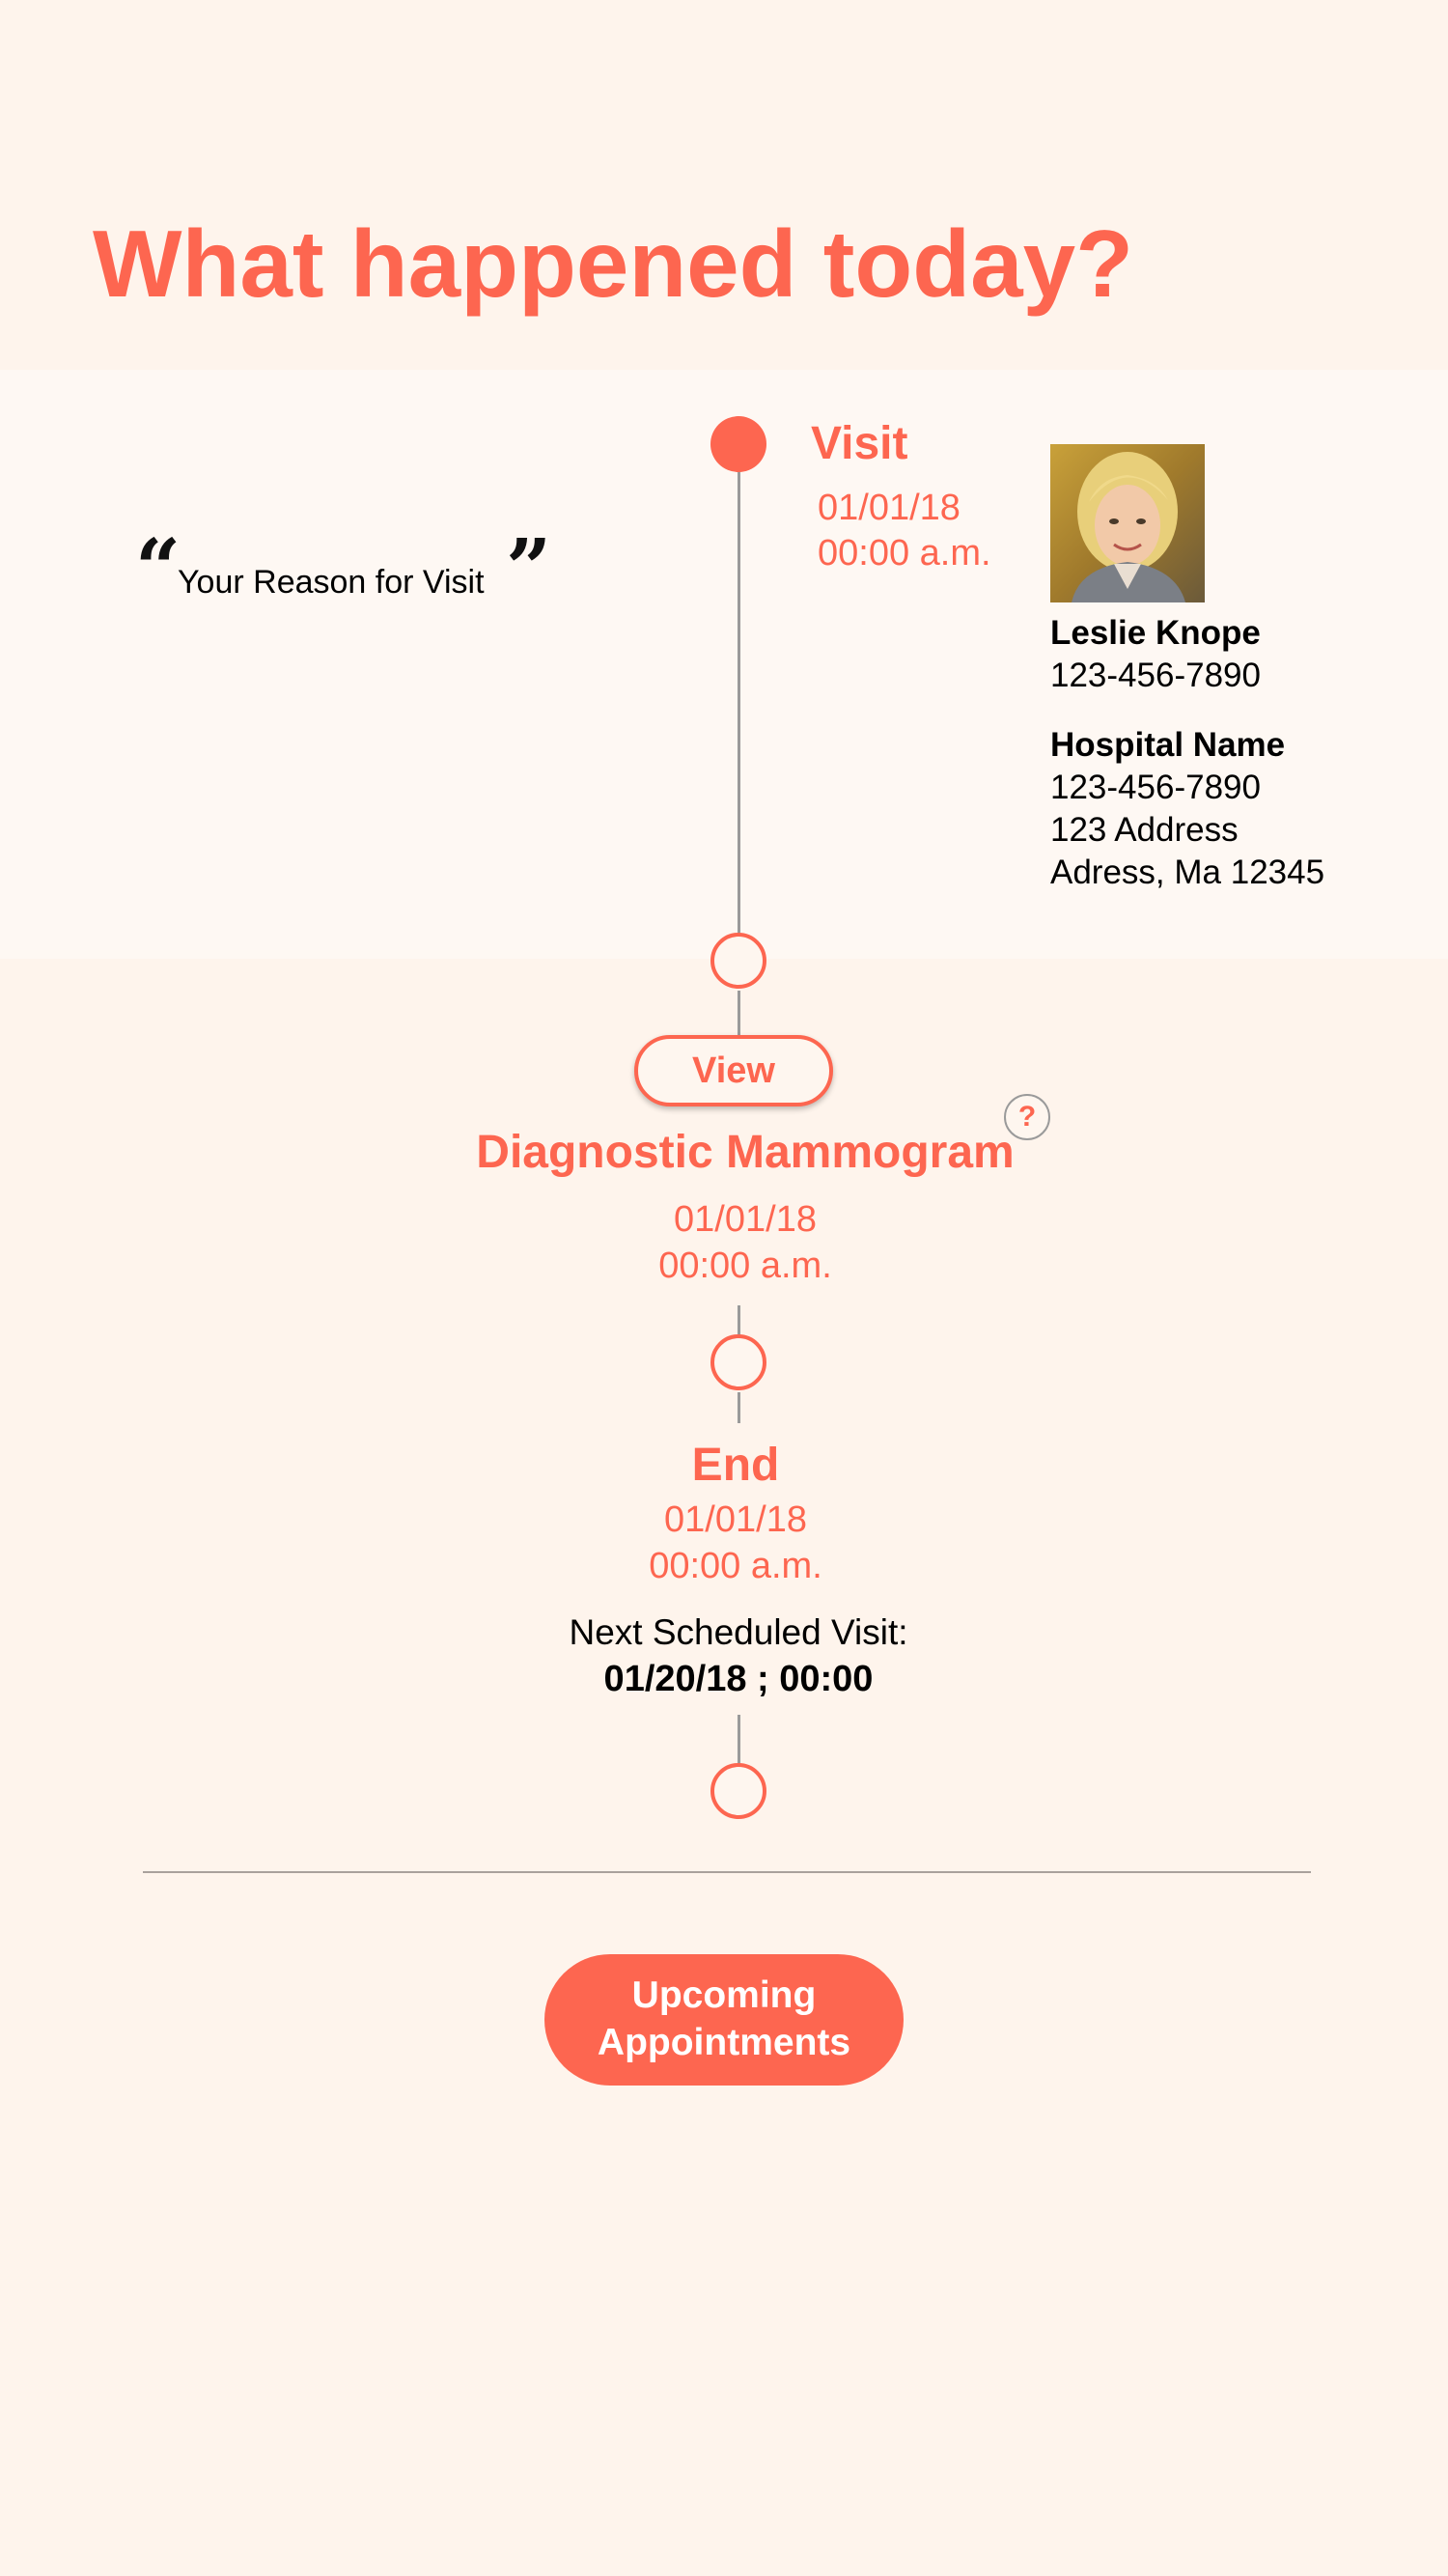  What do you see at coordinates (1168, 745) in the screenshot?
I see `hospital-name: Hospital Name` at bounding box center [1168, 745].